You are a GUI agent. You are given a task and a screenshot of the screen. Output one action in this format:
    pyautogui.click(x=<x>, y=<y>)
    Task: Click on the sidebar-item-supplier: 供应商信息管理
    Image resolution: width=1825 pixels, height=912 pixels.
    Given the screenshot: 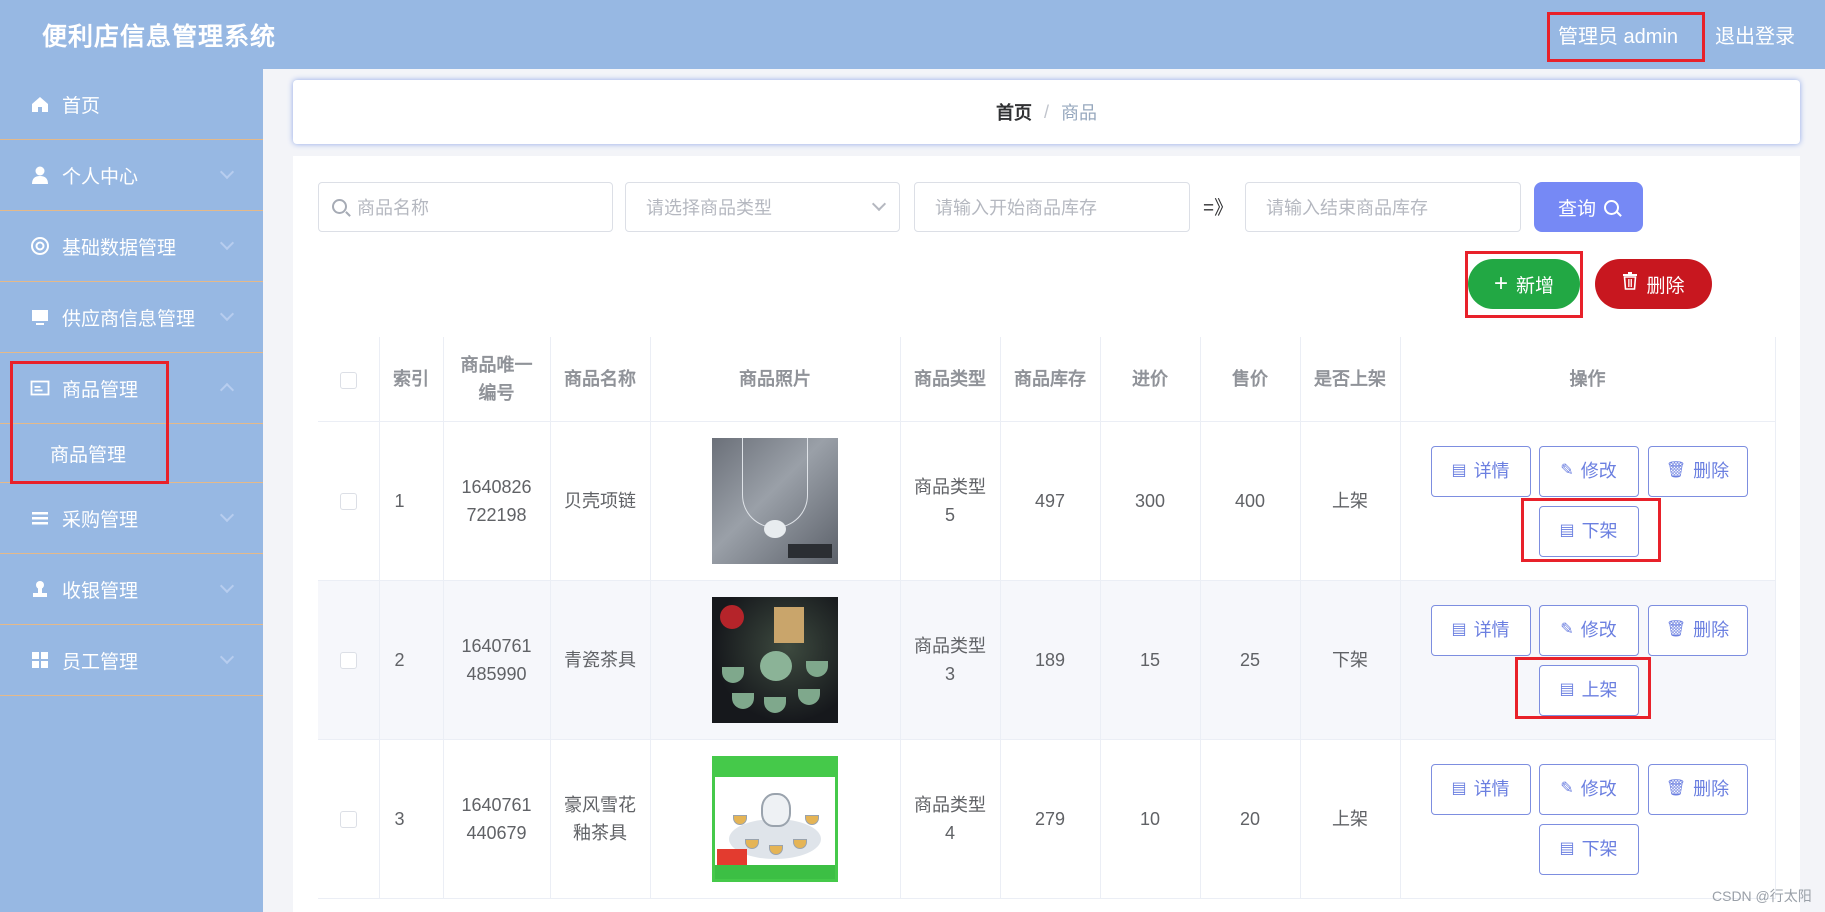 What is the action you would take?
    pyautogui.click(x=131, y=317)
    